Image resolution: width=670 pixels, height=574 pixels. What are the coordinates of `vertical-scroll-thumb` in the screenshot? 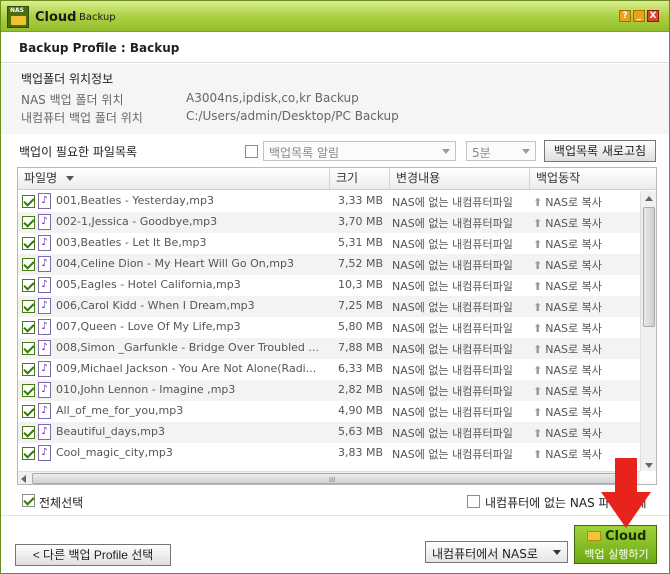 It's located at (649, 267).